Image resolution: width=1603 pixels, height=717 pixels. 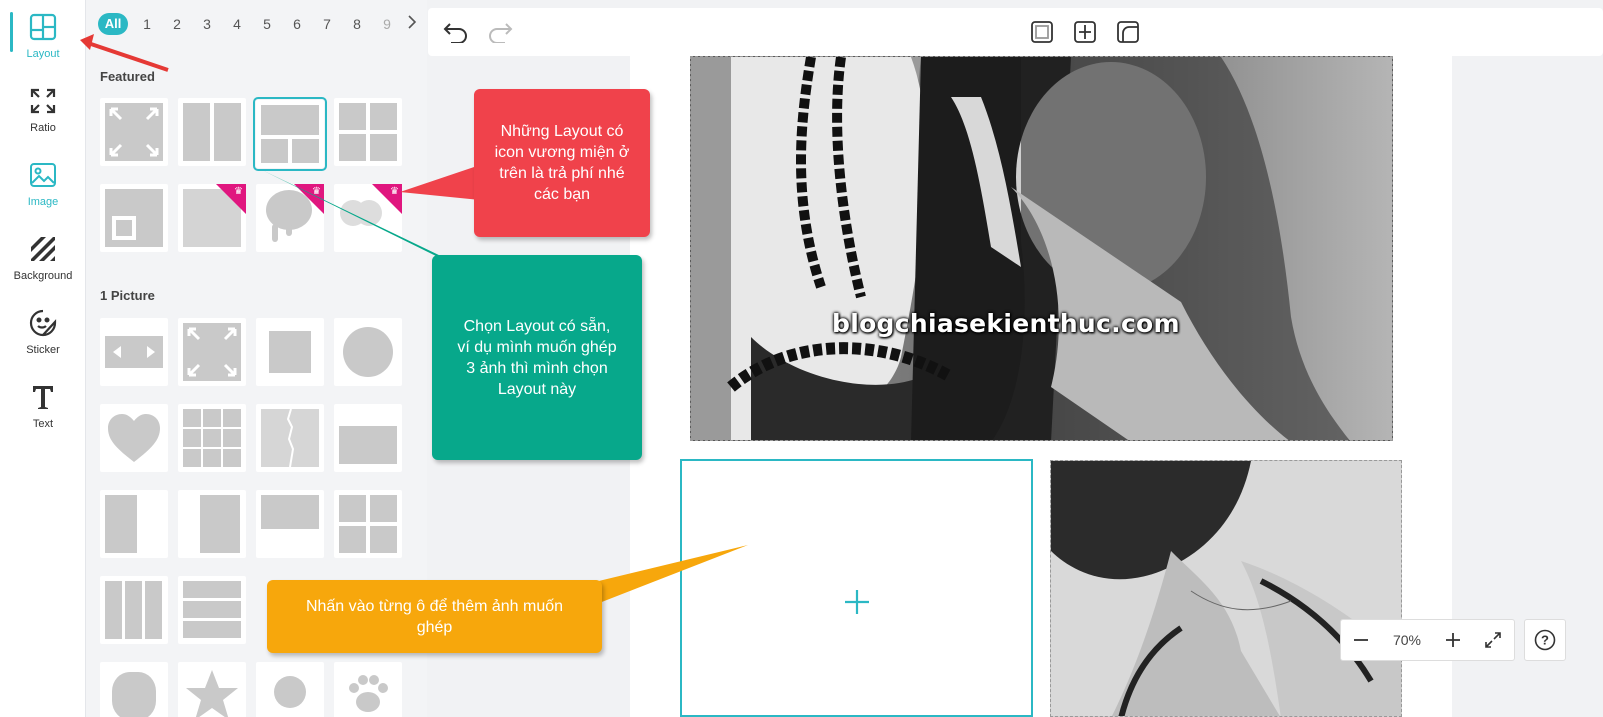 I want to click on page-8: 8, so click(x=357, y=24).